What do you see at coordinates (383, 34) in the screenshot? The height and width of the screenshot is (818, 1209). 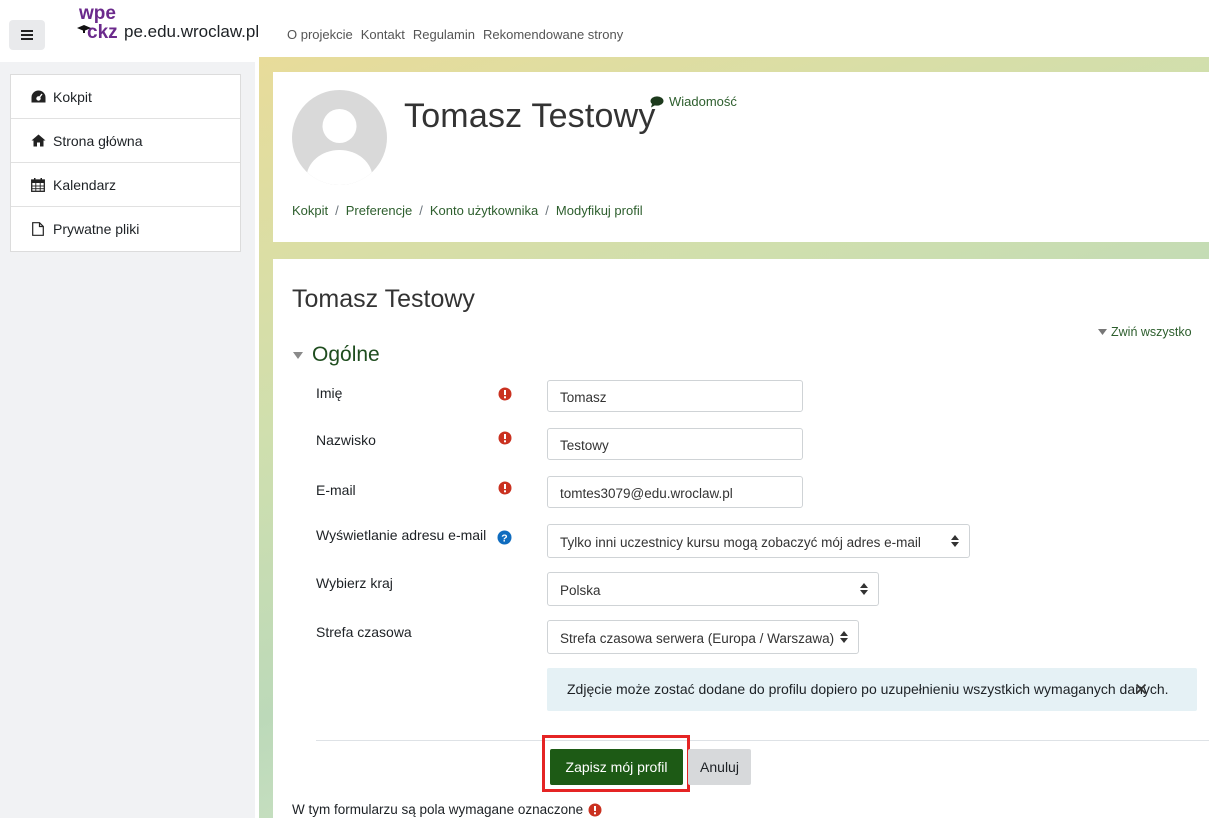 I see `nav-link-contact: Kontakt` at bounding box center [383, 34].